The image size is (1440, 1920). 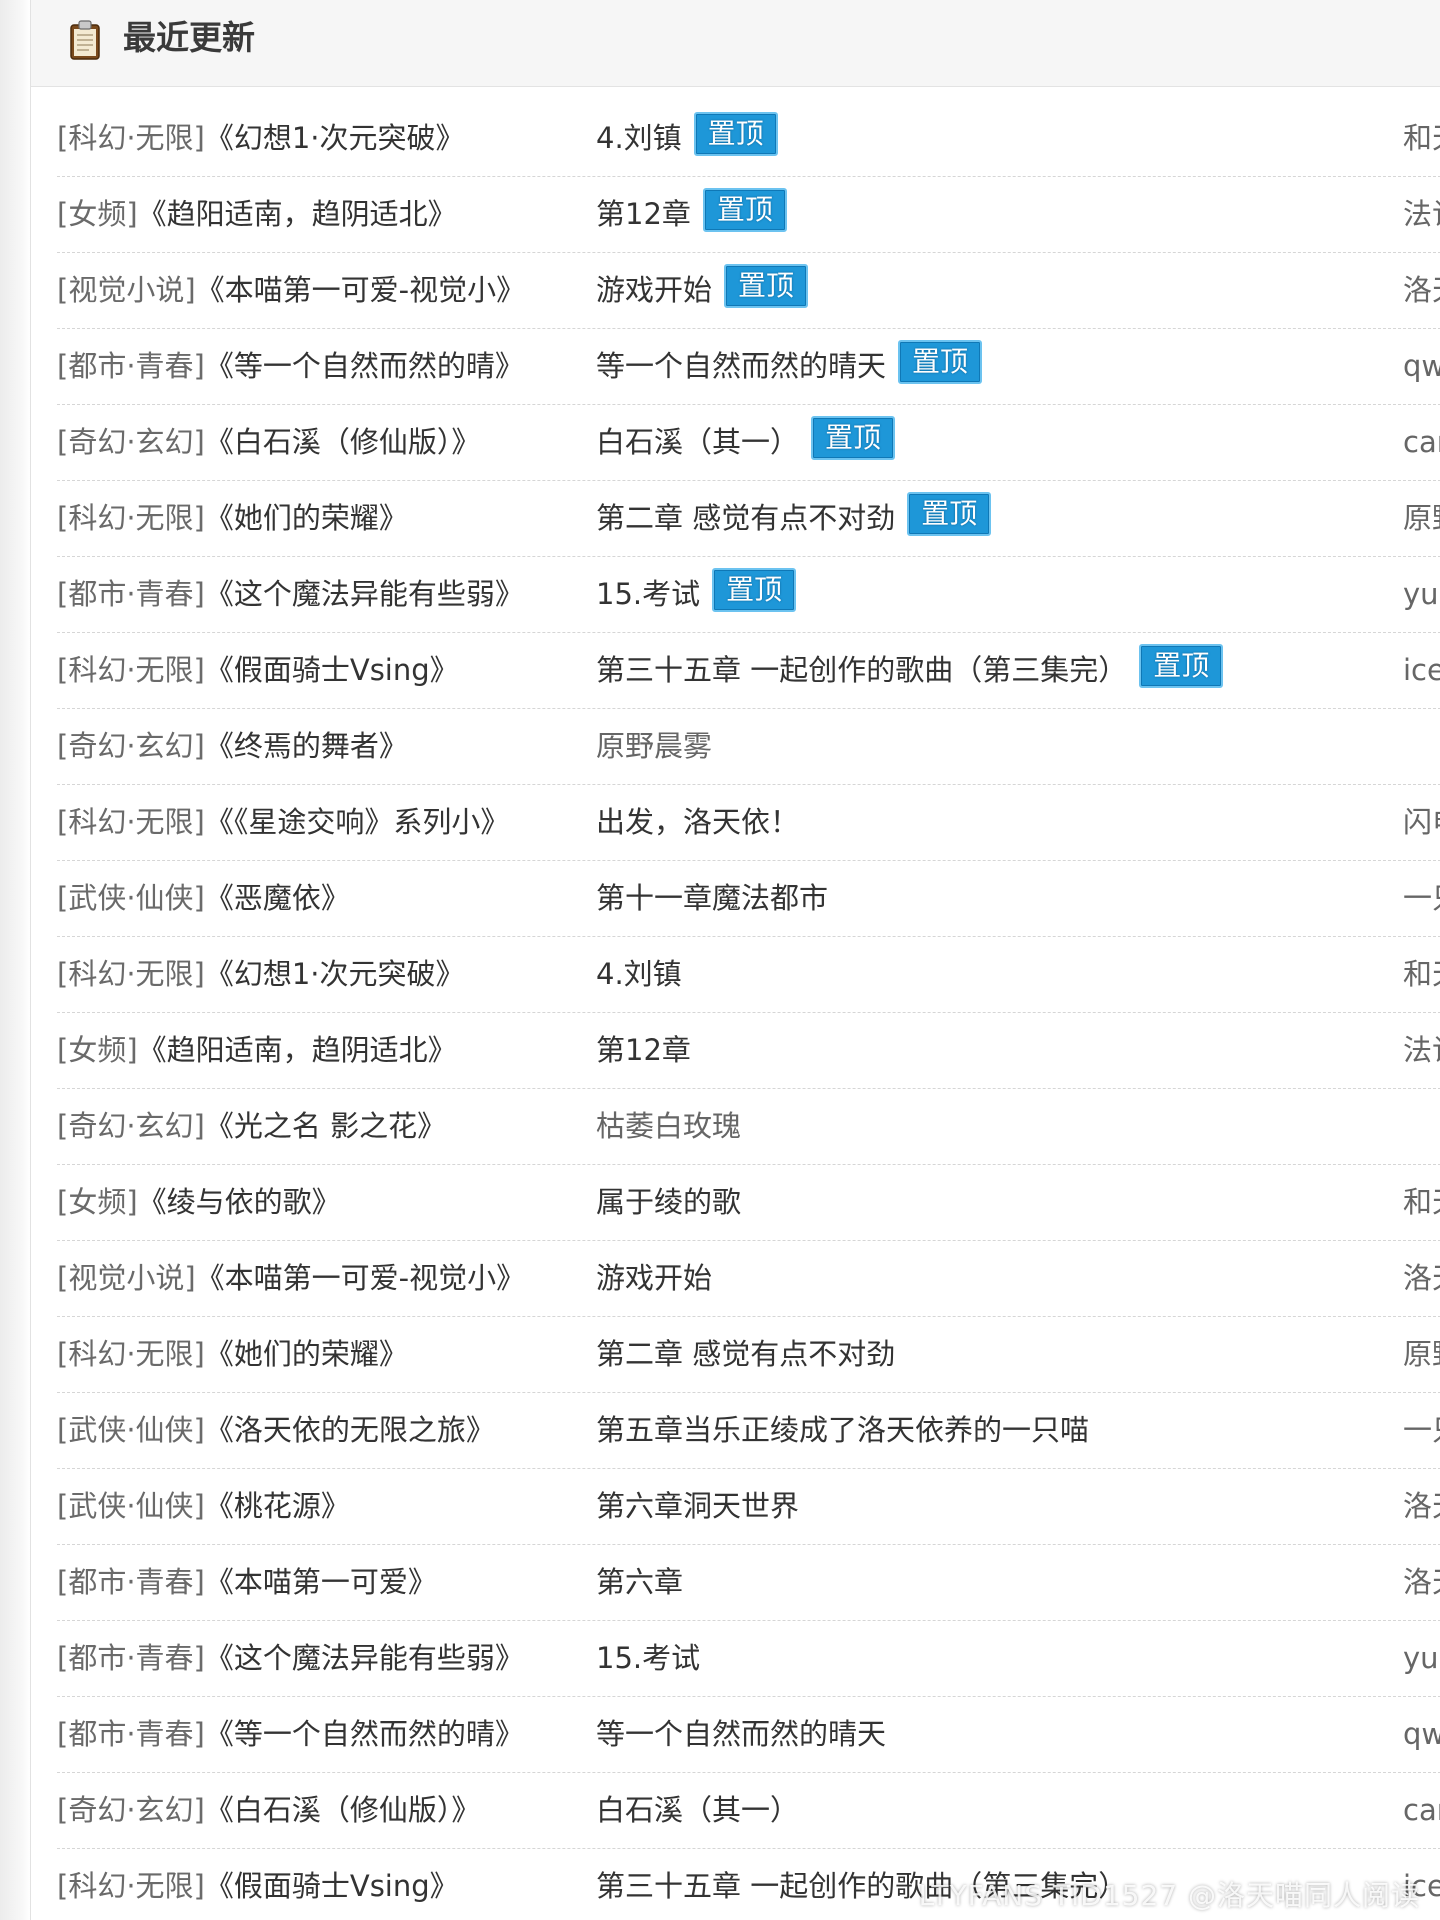 I want to click on chapter-link: 出发，洛天依！, so click(x=697, y=822).